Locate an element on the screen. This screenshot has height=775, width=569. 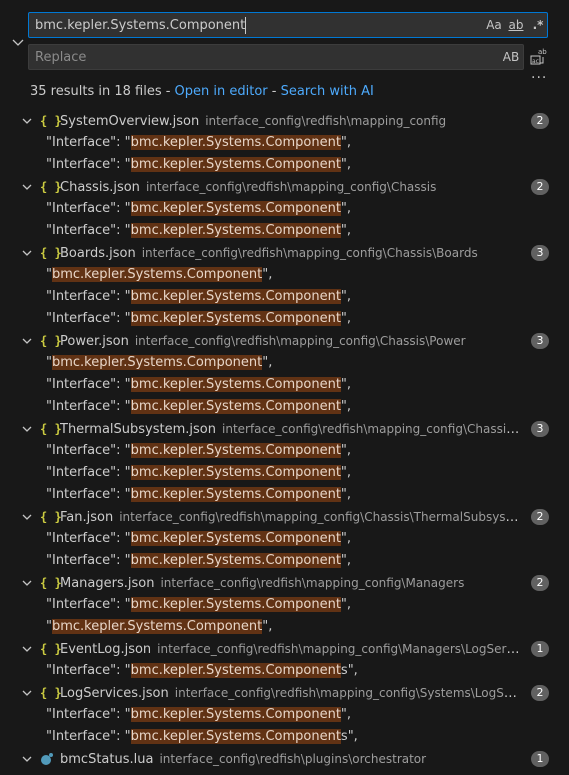
match-case-icon: Aa is located at coordinates (494, 25).